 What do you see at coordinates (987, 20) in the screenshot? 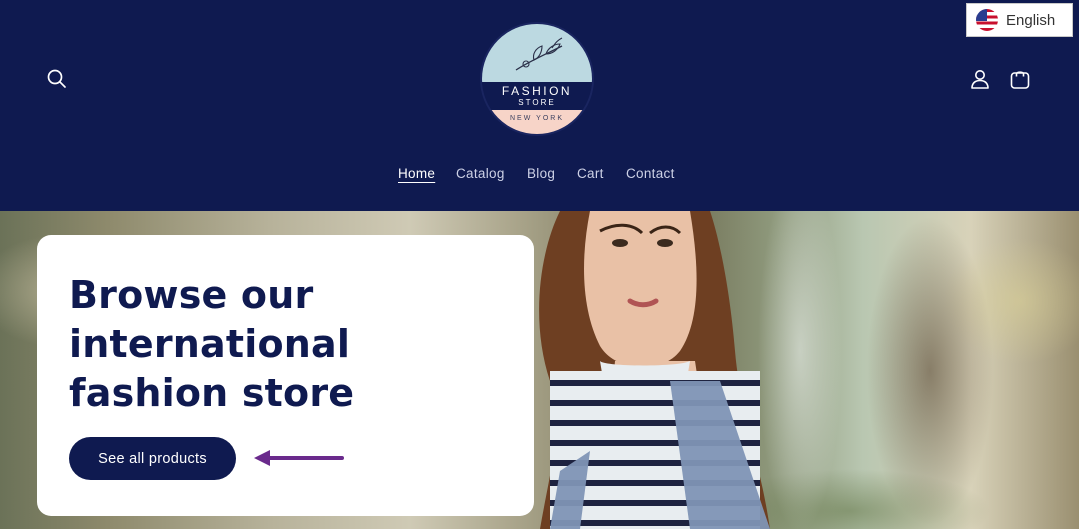
I see `us-flag-icon` at bounding box center [987, 20].